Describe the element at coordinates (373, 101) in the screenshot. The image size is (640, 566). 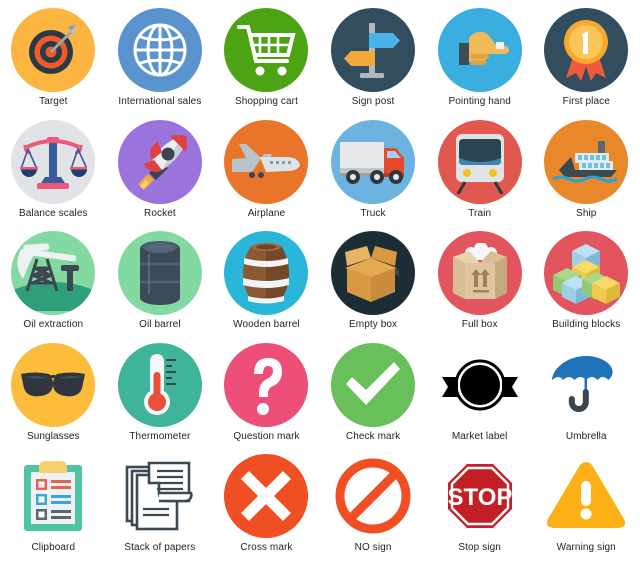
I see `icon-label-sign-post: Sign post` at that location.